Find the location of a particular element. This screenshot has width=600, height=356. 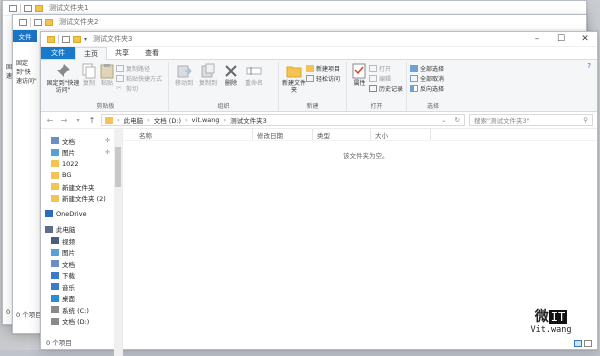

scroll-thumb is located at coordinates (118, 167).